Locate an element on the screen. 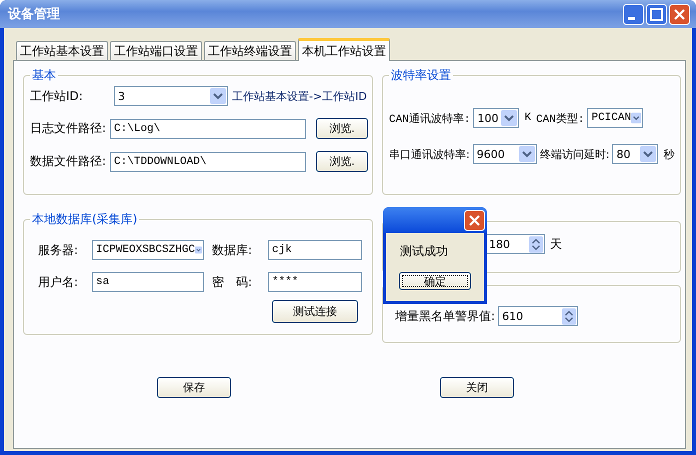 This screenshot has width=696, height=455. field-label: 串口通讯波特率: is located at coordinates (429, 154).